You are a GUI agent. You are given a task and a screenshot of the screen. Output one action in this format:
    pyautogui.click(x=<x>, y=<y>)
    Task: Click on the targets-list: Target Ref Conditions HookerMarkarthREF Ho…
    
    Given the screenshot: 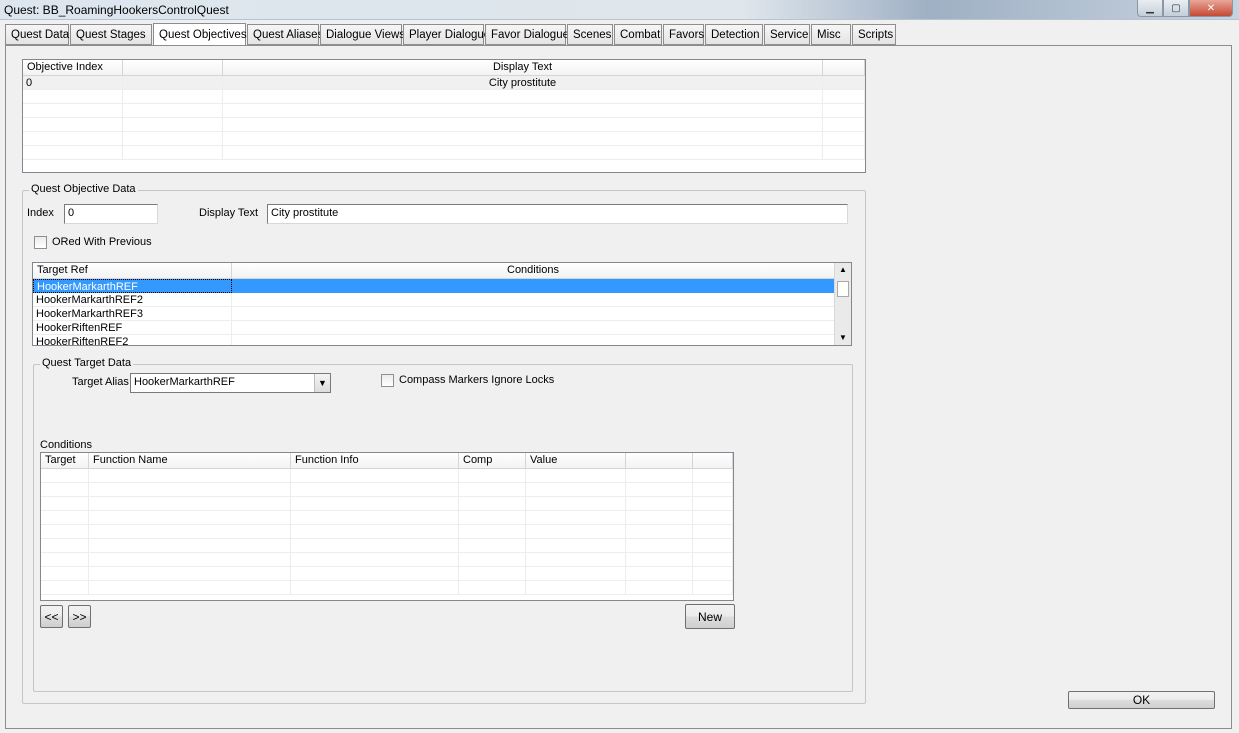 What is the action you would take?
    pyautogui.click(x=442, y=304)
    